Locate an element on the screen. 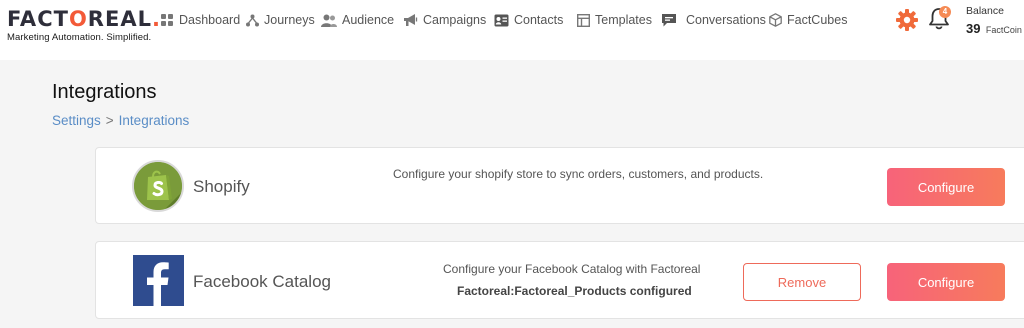 This screenshot has height=328, width=1024. nav-item-templates: Templates is located at coordinates (614, 20).